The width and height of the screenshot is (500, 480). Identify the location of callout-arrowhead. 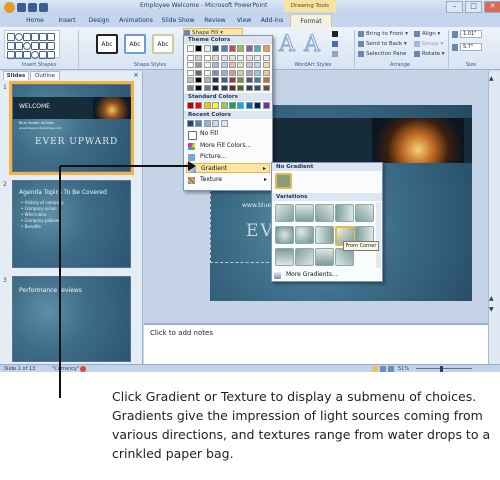
(192, 166).